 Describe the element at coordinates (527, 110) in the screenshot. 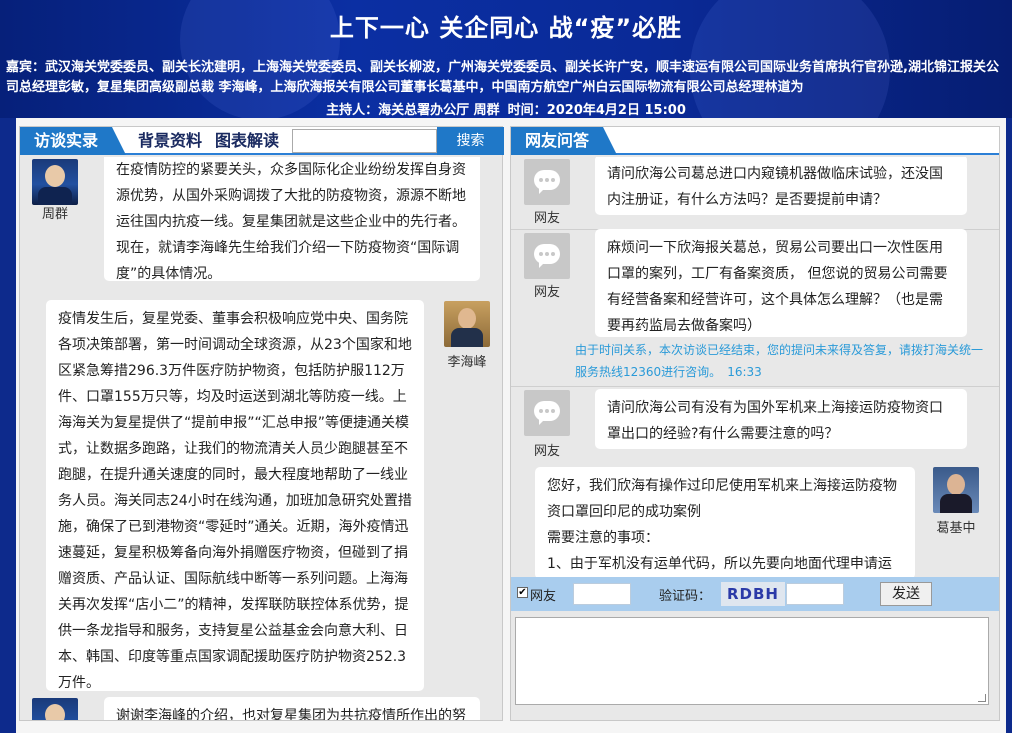

I see `time-label: 时间：` at that location.